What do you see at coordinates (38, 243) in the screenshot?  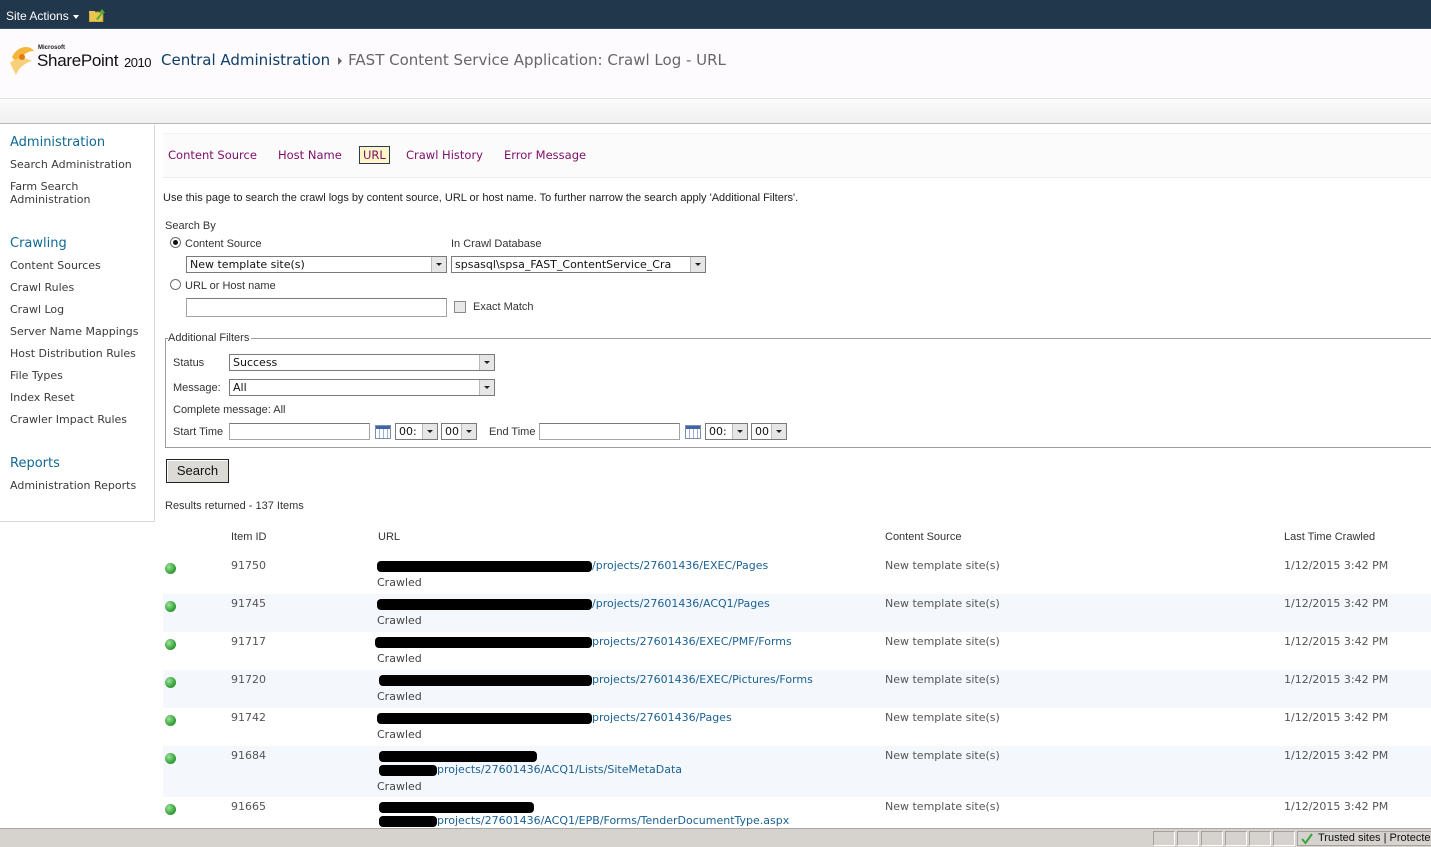 I see `ql-heading-crawling: Crawling` at bounding box center [38, 243].